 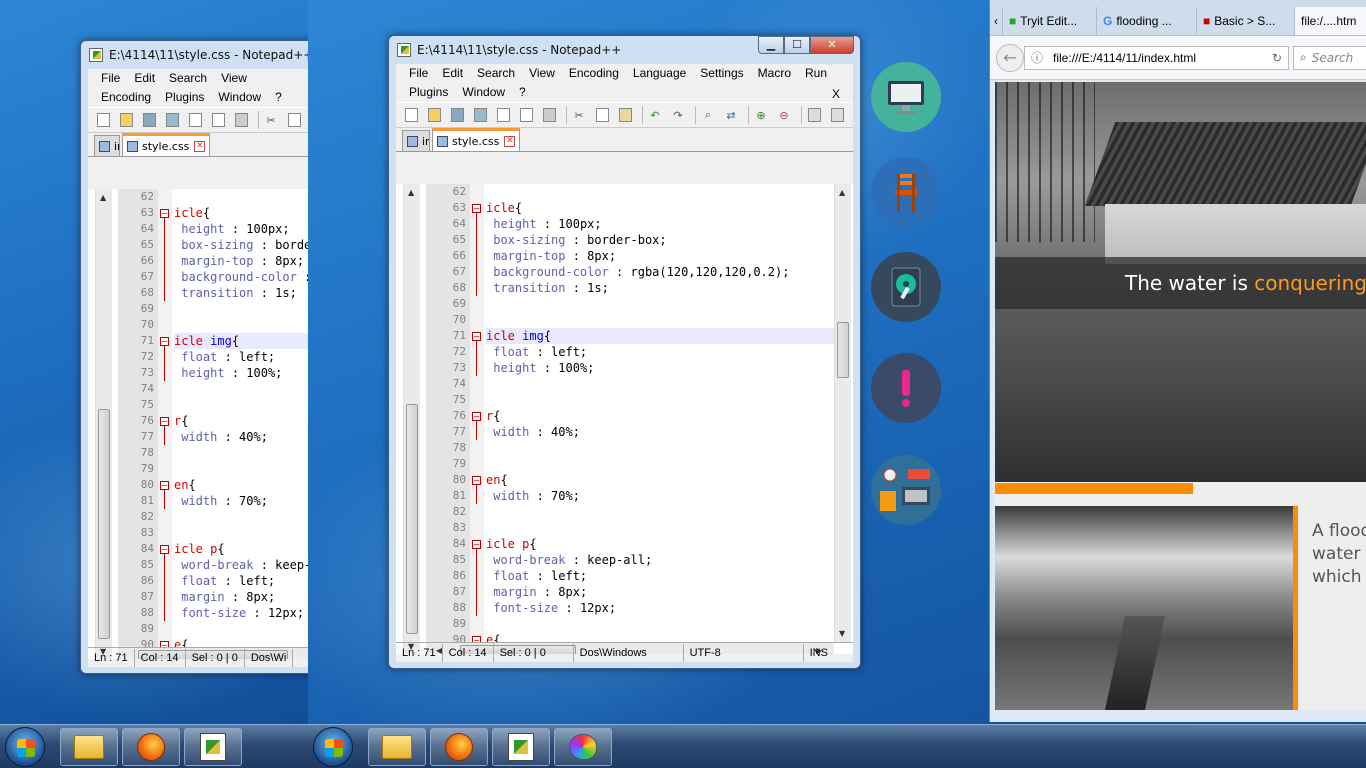 What do you see at coordinates (774, 73) in the screenshot?
I see `menu-macro: Macro` at bounding box center [774, 73].